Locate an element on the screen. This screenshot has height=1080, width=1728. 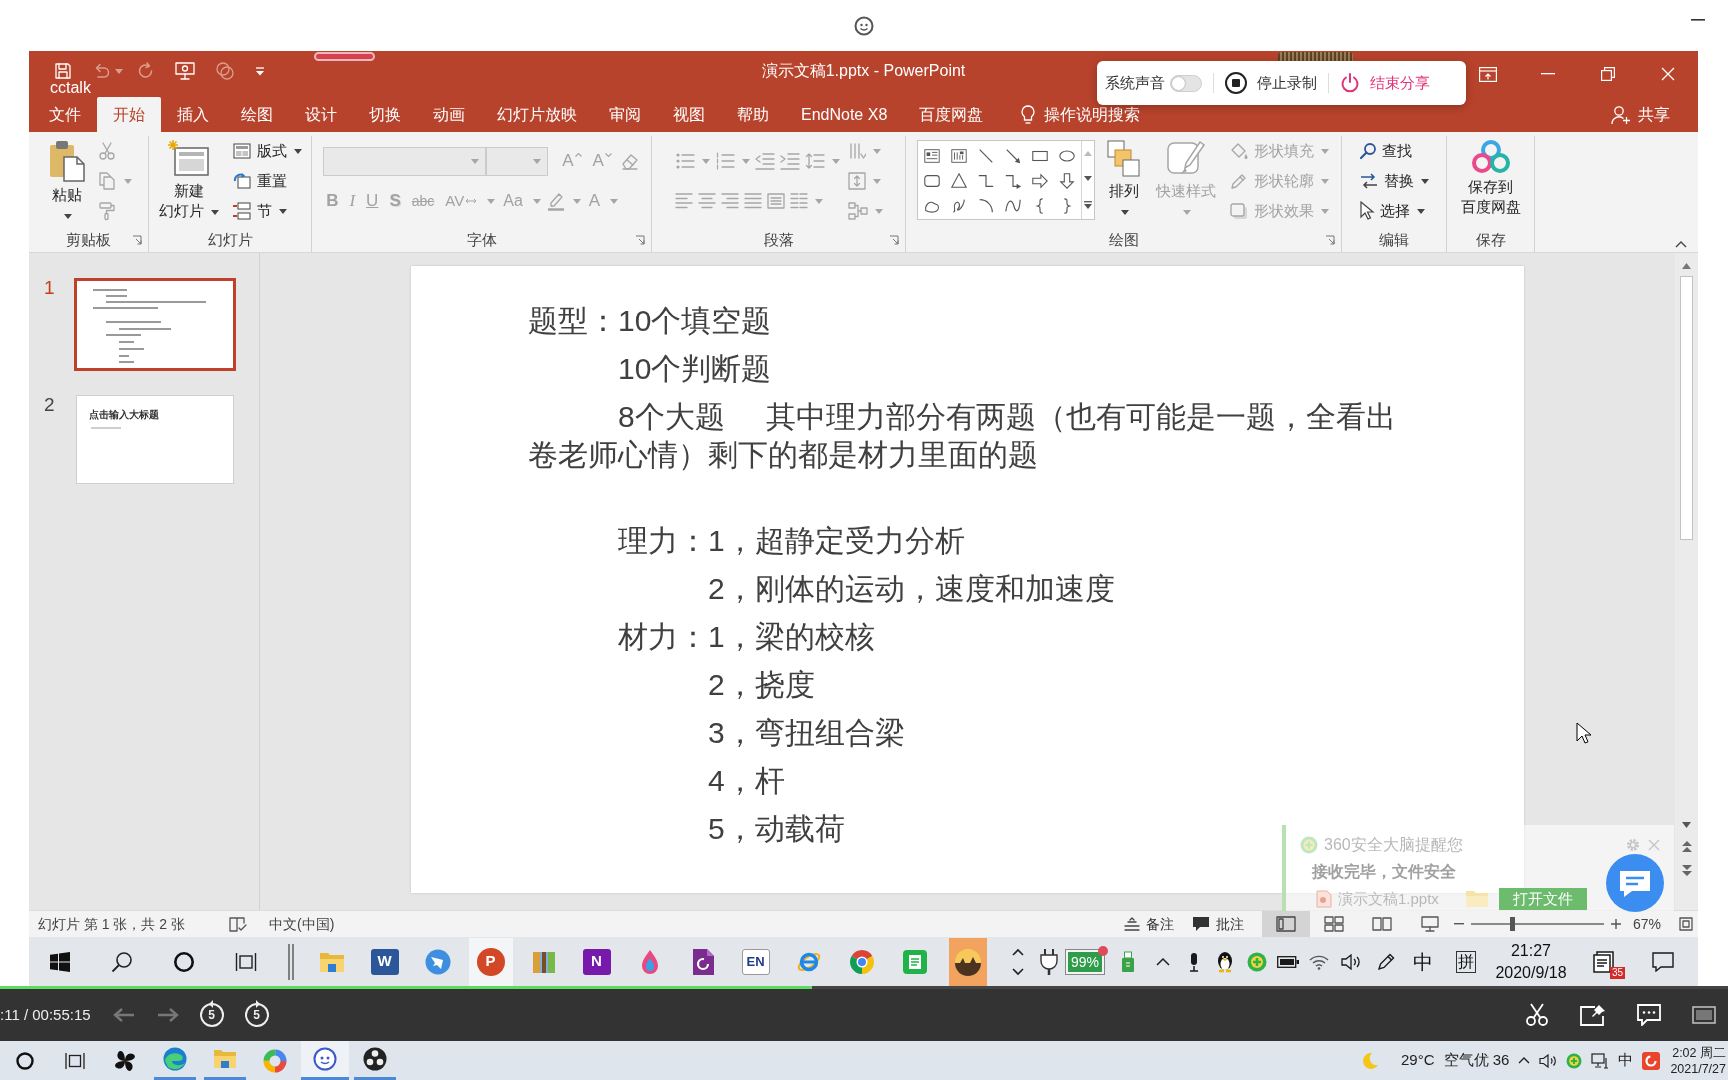
air-quality-text: 空气优 36 is located at coordinates (1476, 1060).